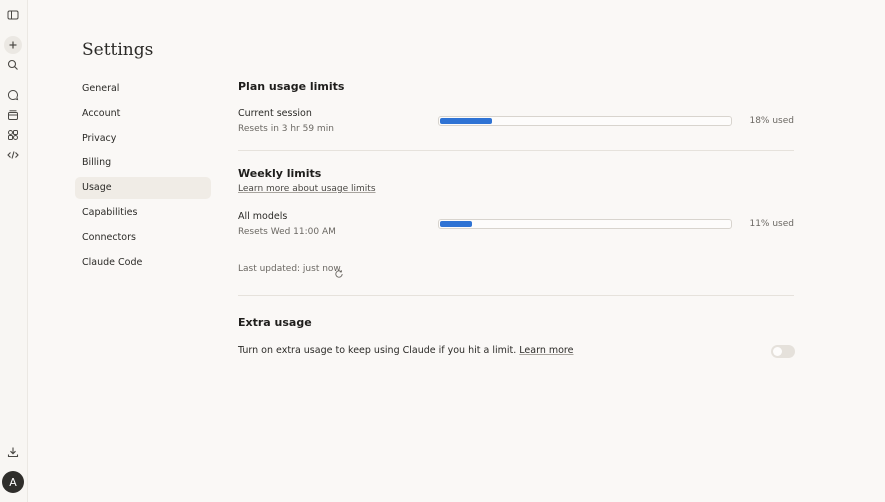 The width and height of the screenshot is (885, 502). I want to click on all-models-reset: Resets Wed 11:00 AM, so click(287, 232).